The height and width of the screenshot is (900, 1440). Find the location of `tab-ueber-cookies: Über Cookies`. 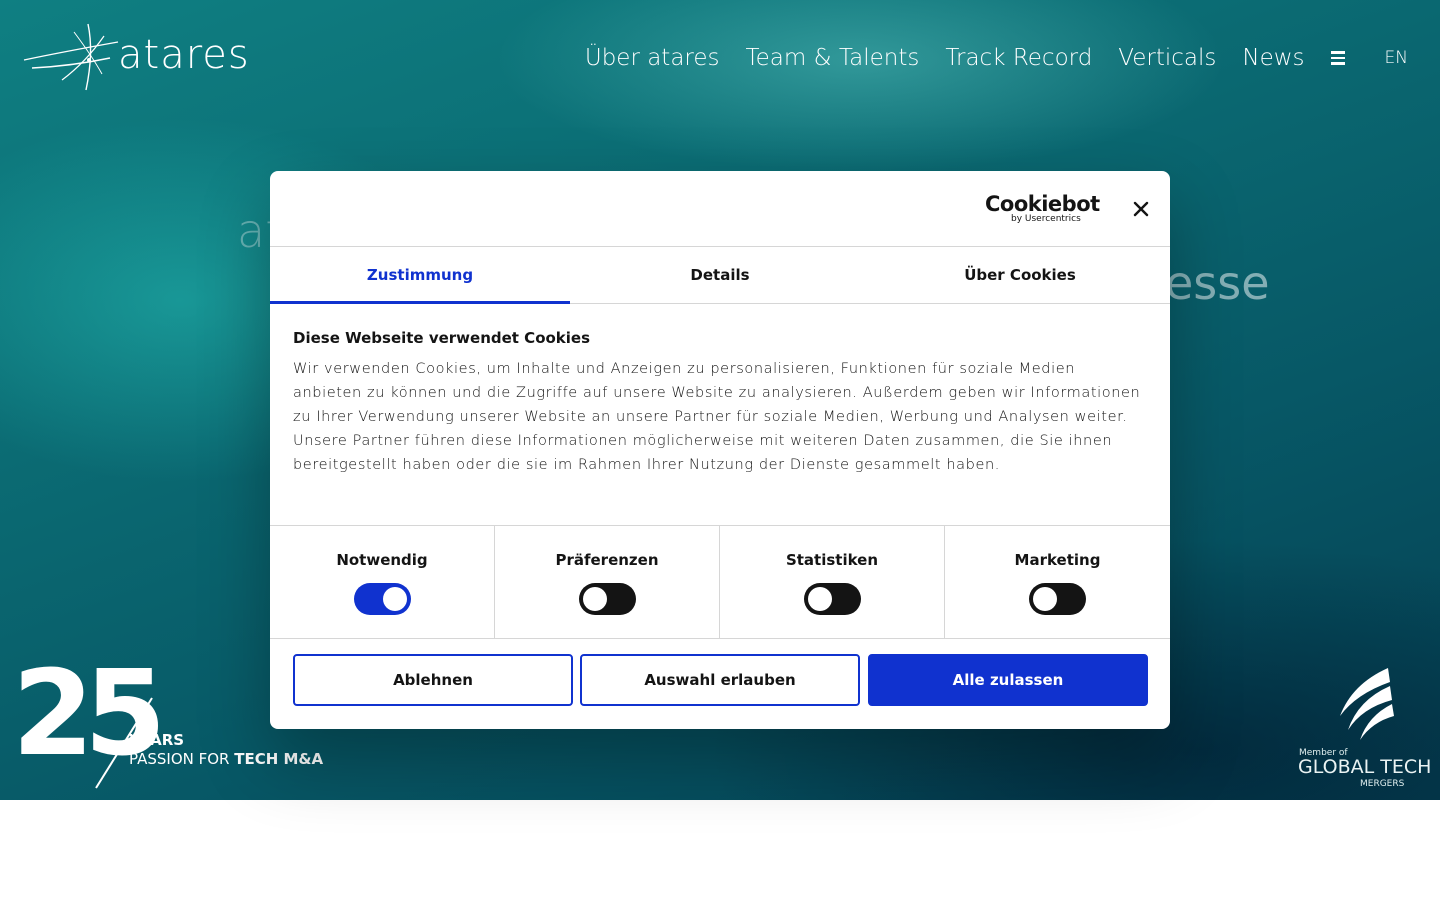

tab-ueber-cookies: Über Cookies is located at coordinates (1020, 275).